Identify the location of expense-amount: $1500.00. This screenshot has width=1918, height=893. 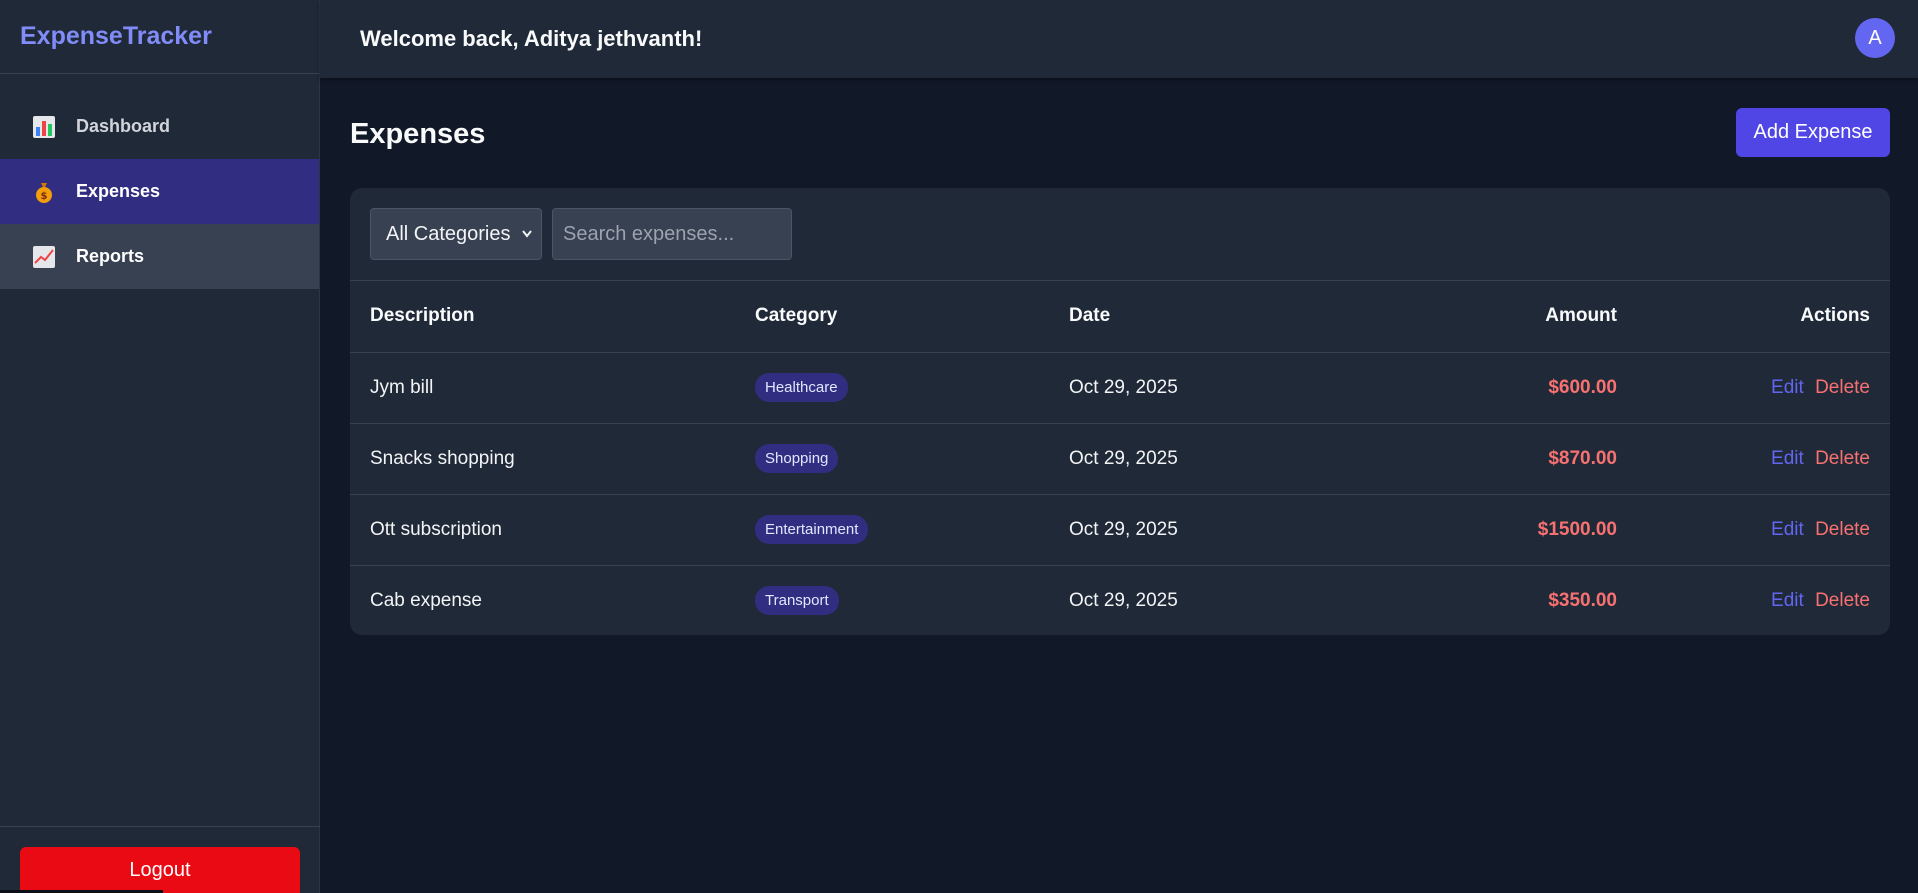
(1493, 530).